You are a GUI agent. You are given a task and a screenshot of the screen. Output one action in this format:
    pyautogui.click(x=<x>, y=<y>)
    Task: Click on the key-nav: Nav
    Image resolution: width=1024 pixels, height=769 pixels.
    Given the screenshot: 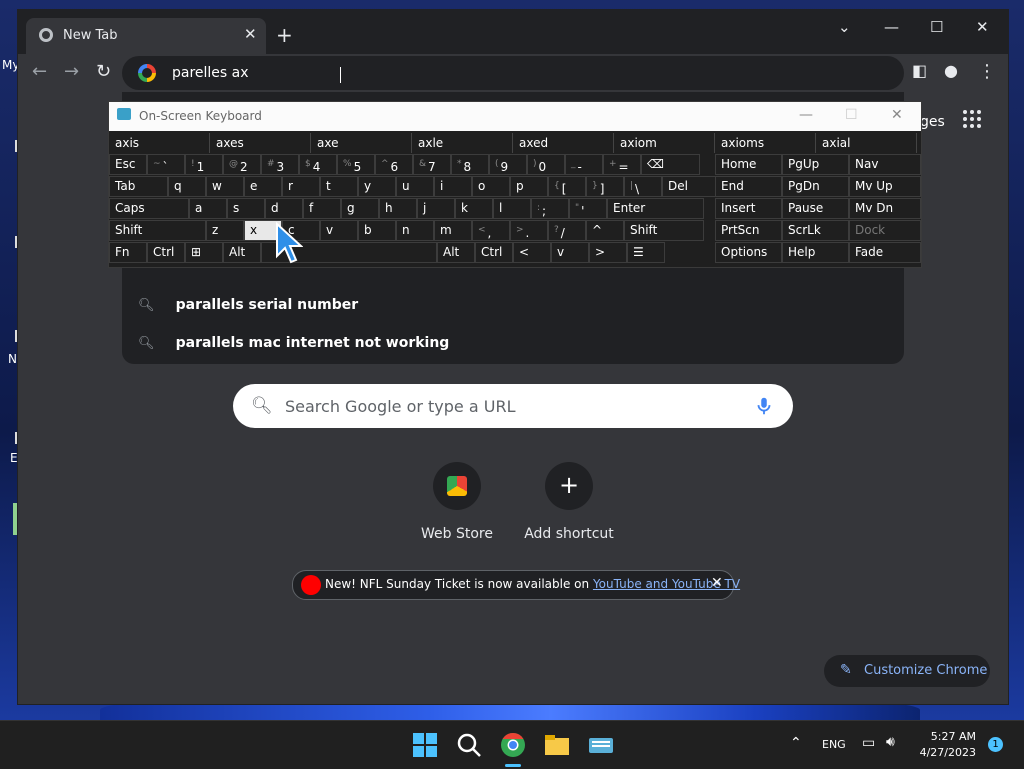 What is the action you would take?
    pyautogui.click(x=885, y=164)
    